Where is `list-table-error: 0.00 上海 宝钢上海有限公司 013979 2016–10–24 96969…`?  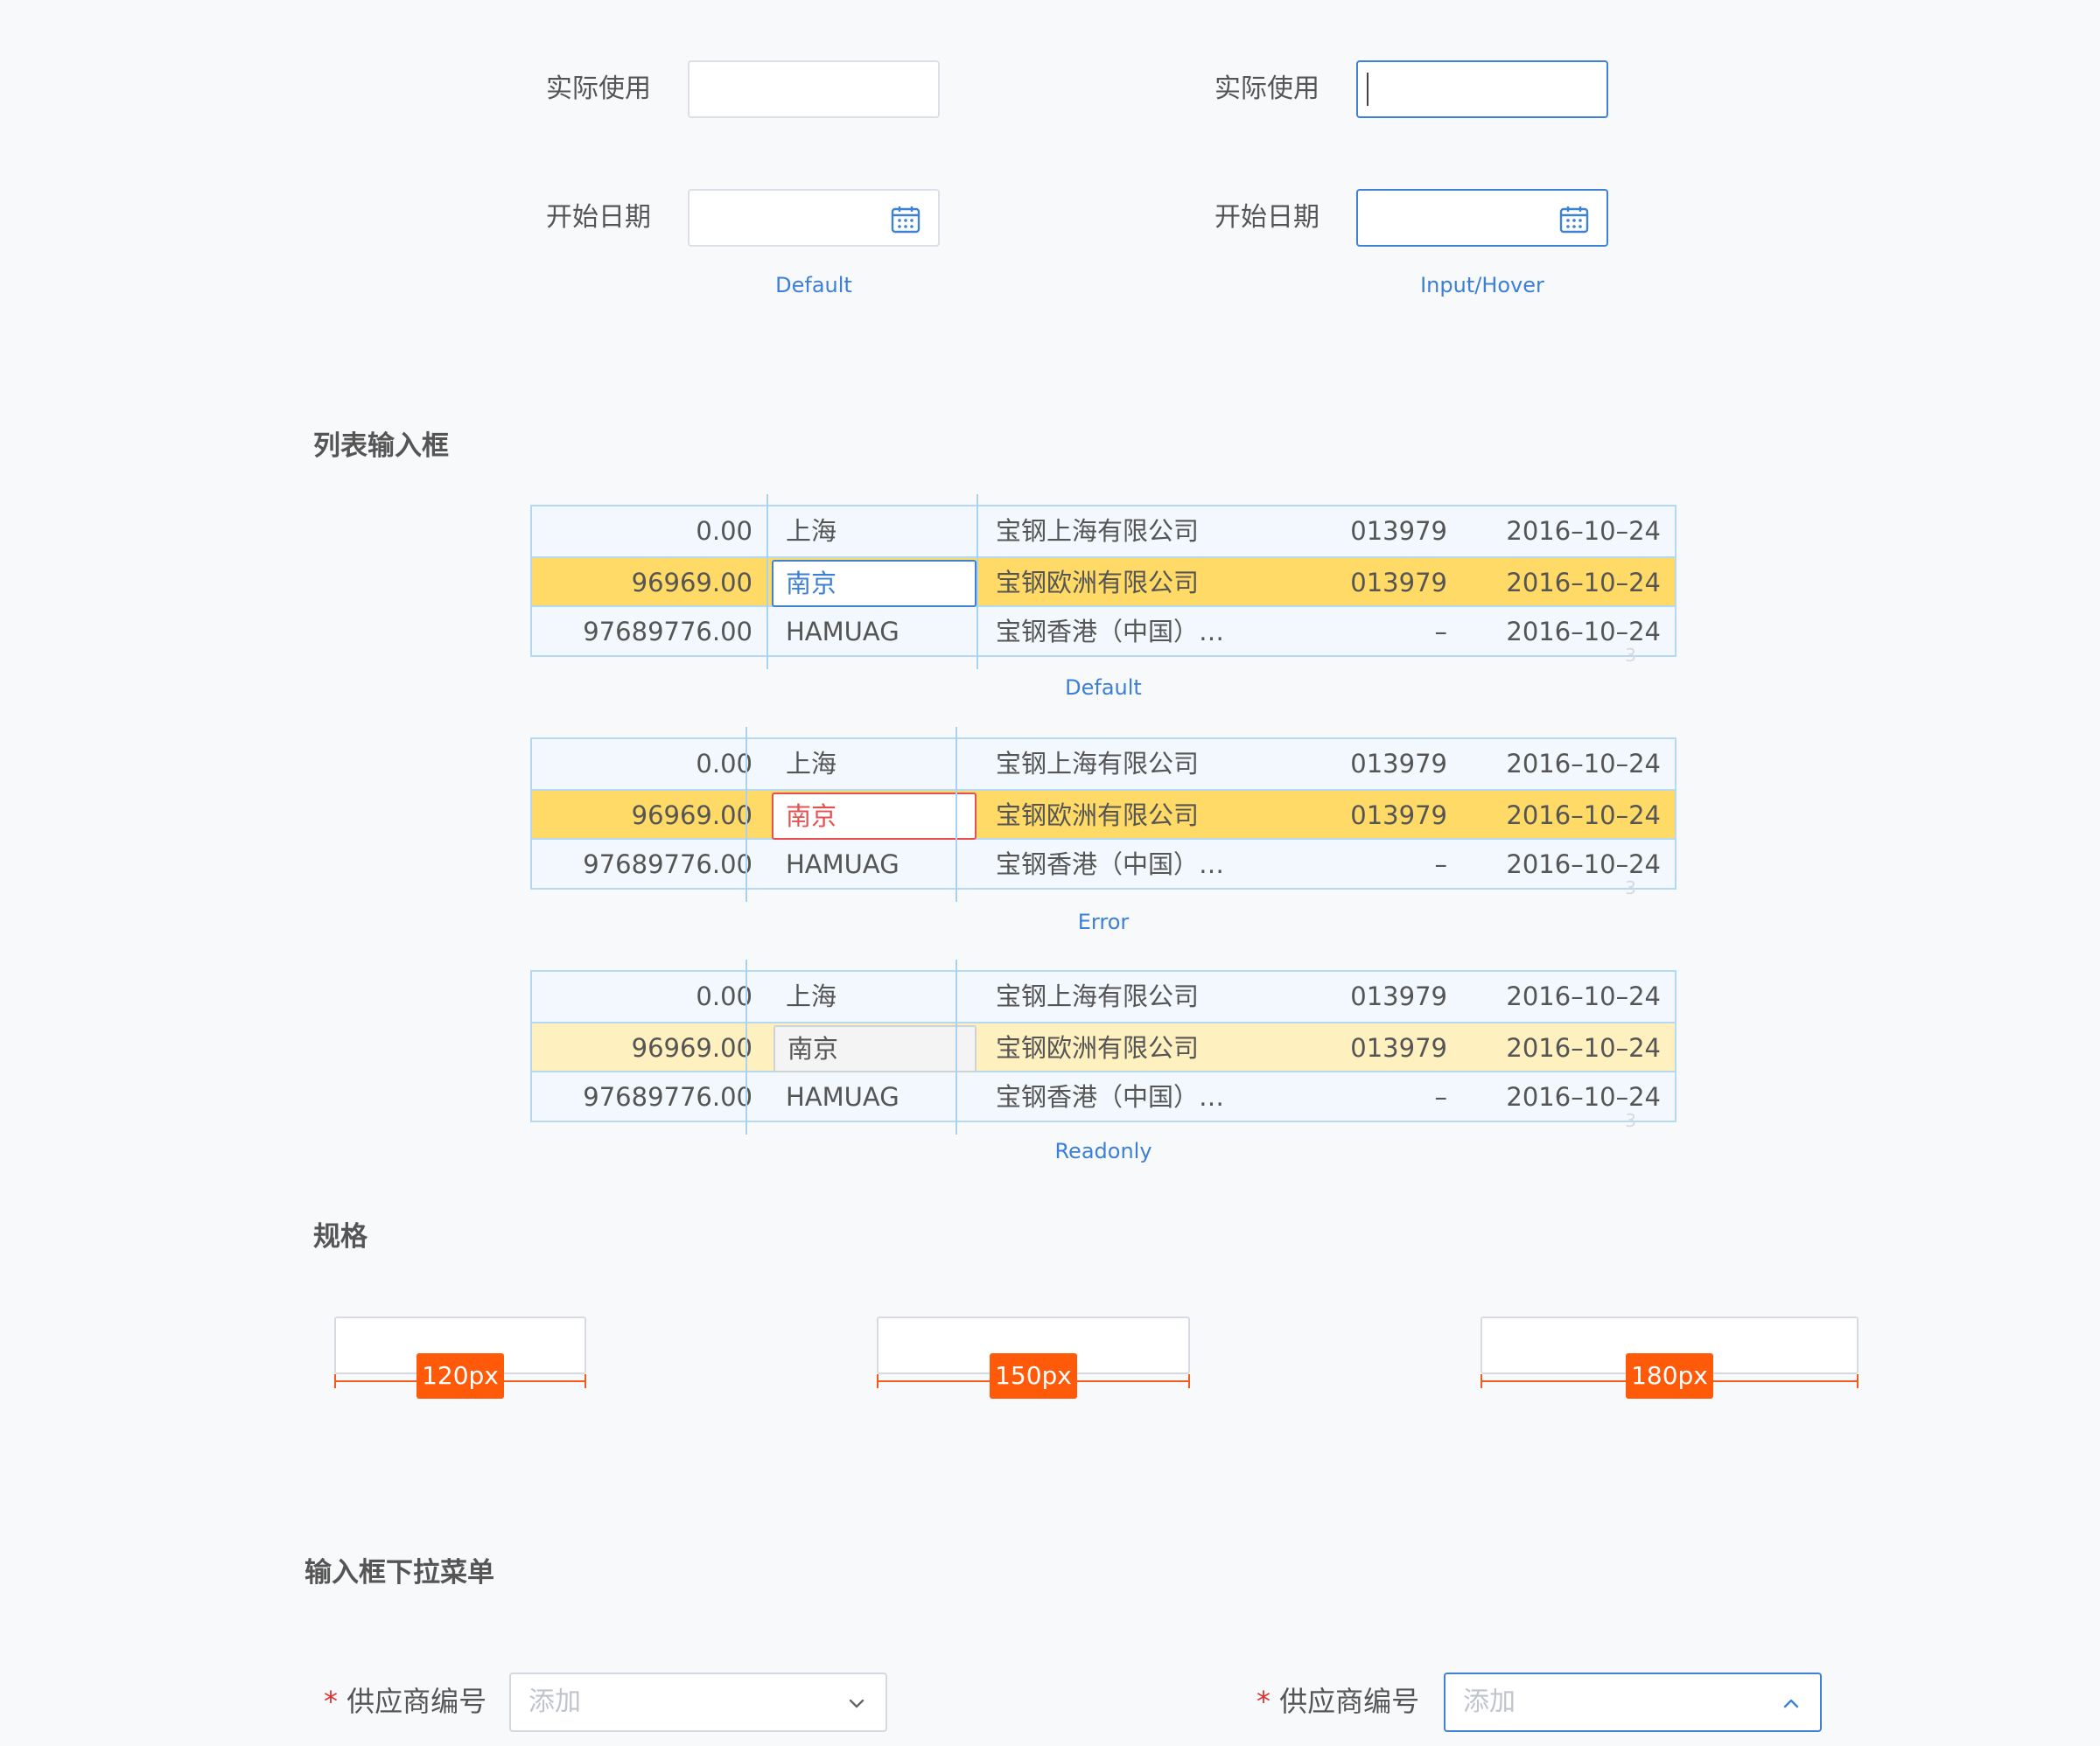 list-table-error: 0.00 上海 宝钢上海有限公司 013979 2016–10–24 96969… is located at coordinates (1103, 814).